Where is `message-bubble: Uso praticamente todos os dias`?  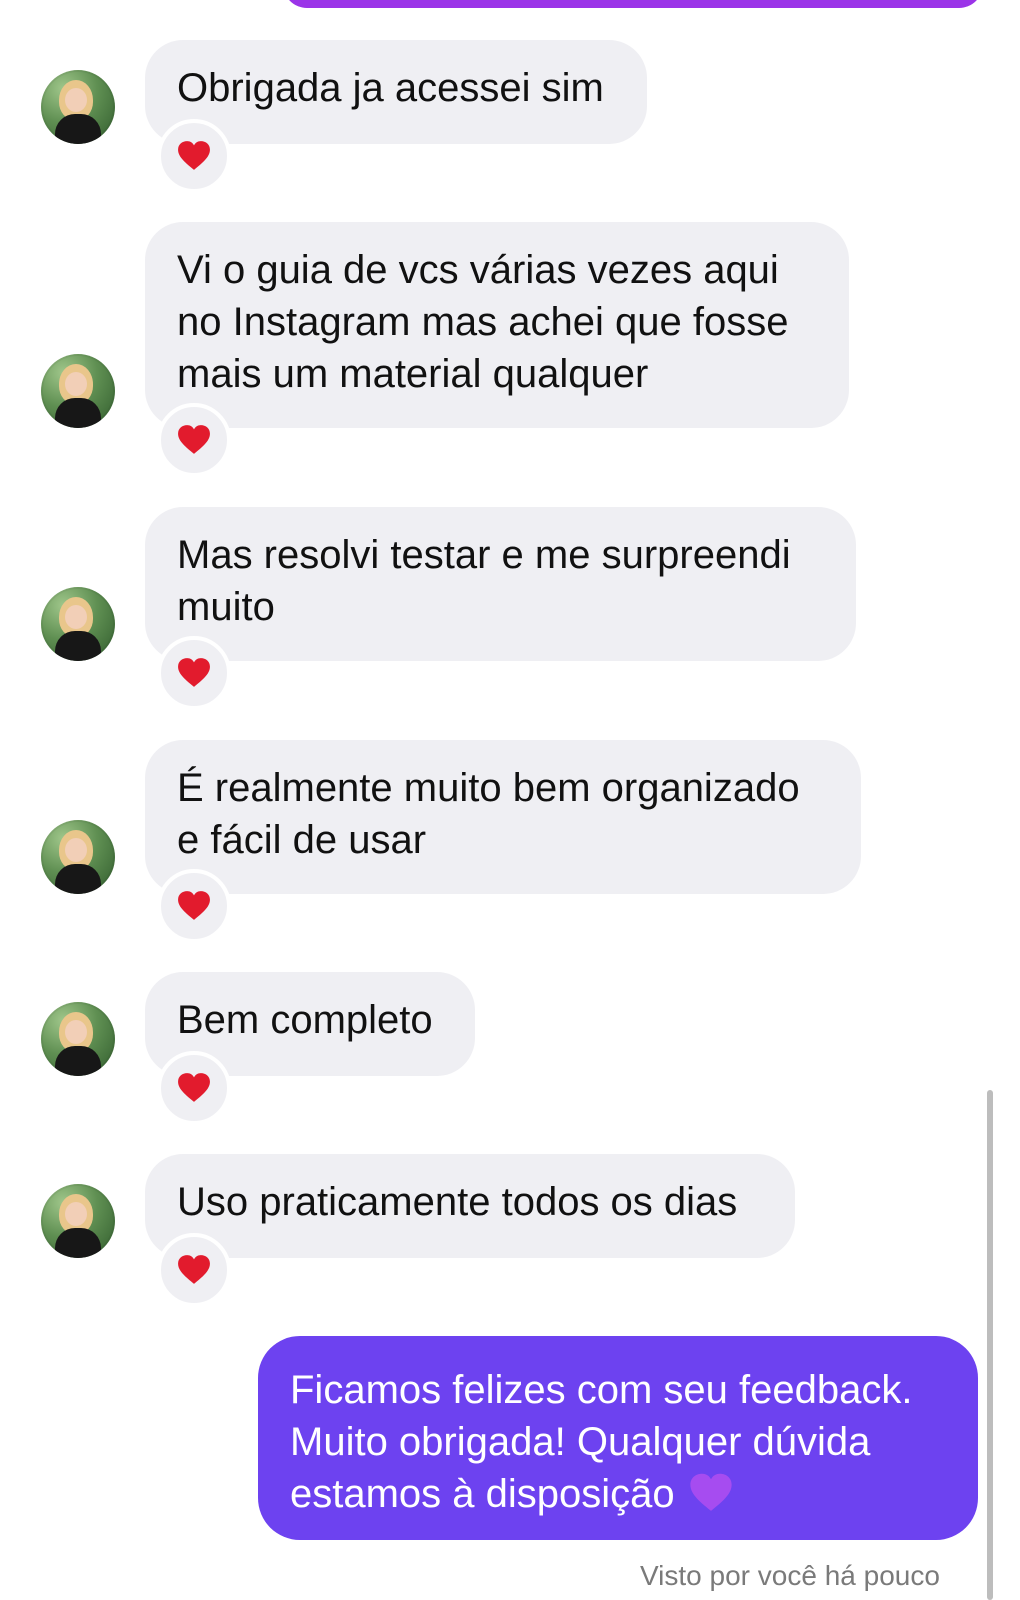 message-bubble: Uso praticamente todos os dias is located at coordinates (470, 1206).